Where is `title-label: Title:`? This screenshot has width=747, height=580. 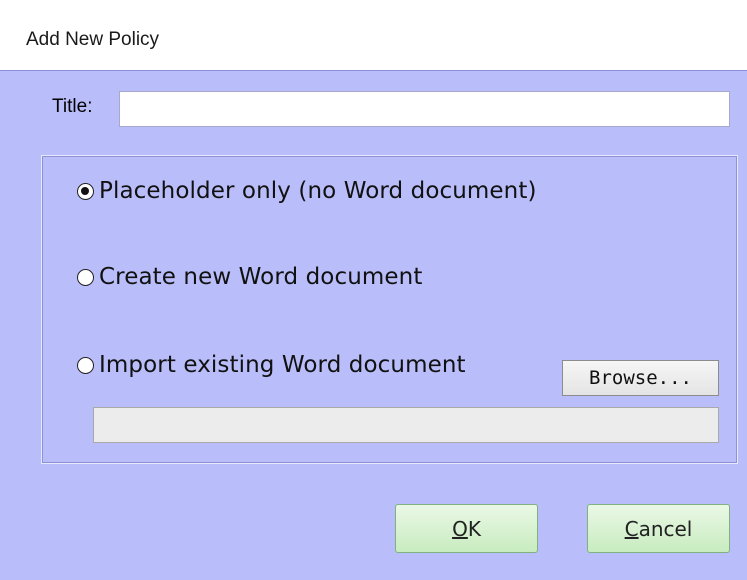
title-label: Title: is located at coordinates (72, 106).